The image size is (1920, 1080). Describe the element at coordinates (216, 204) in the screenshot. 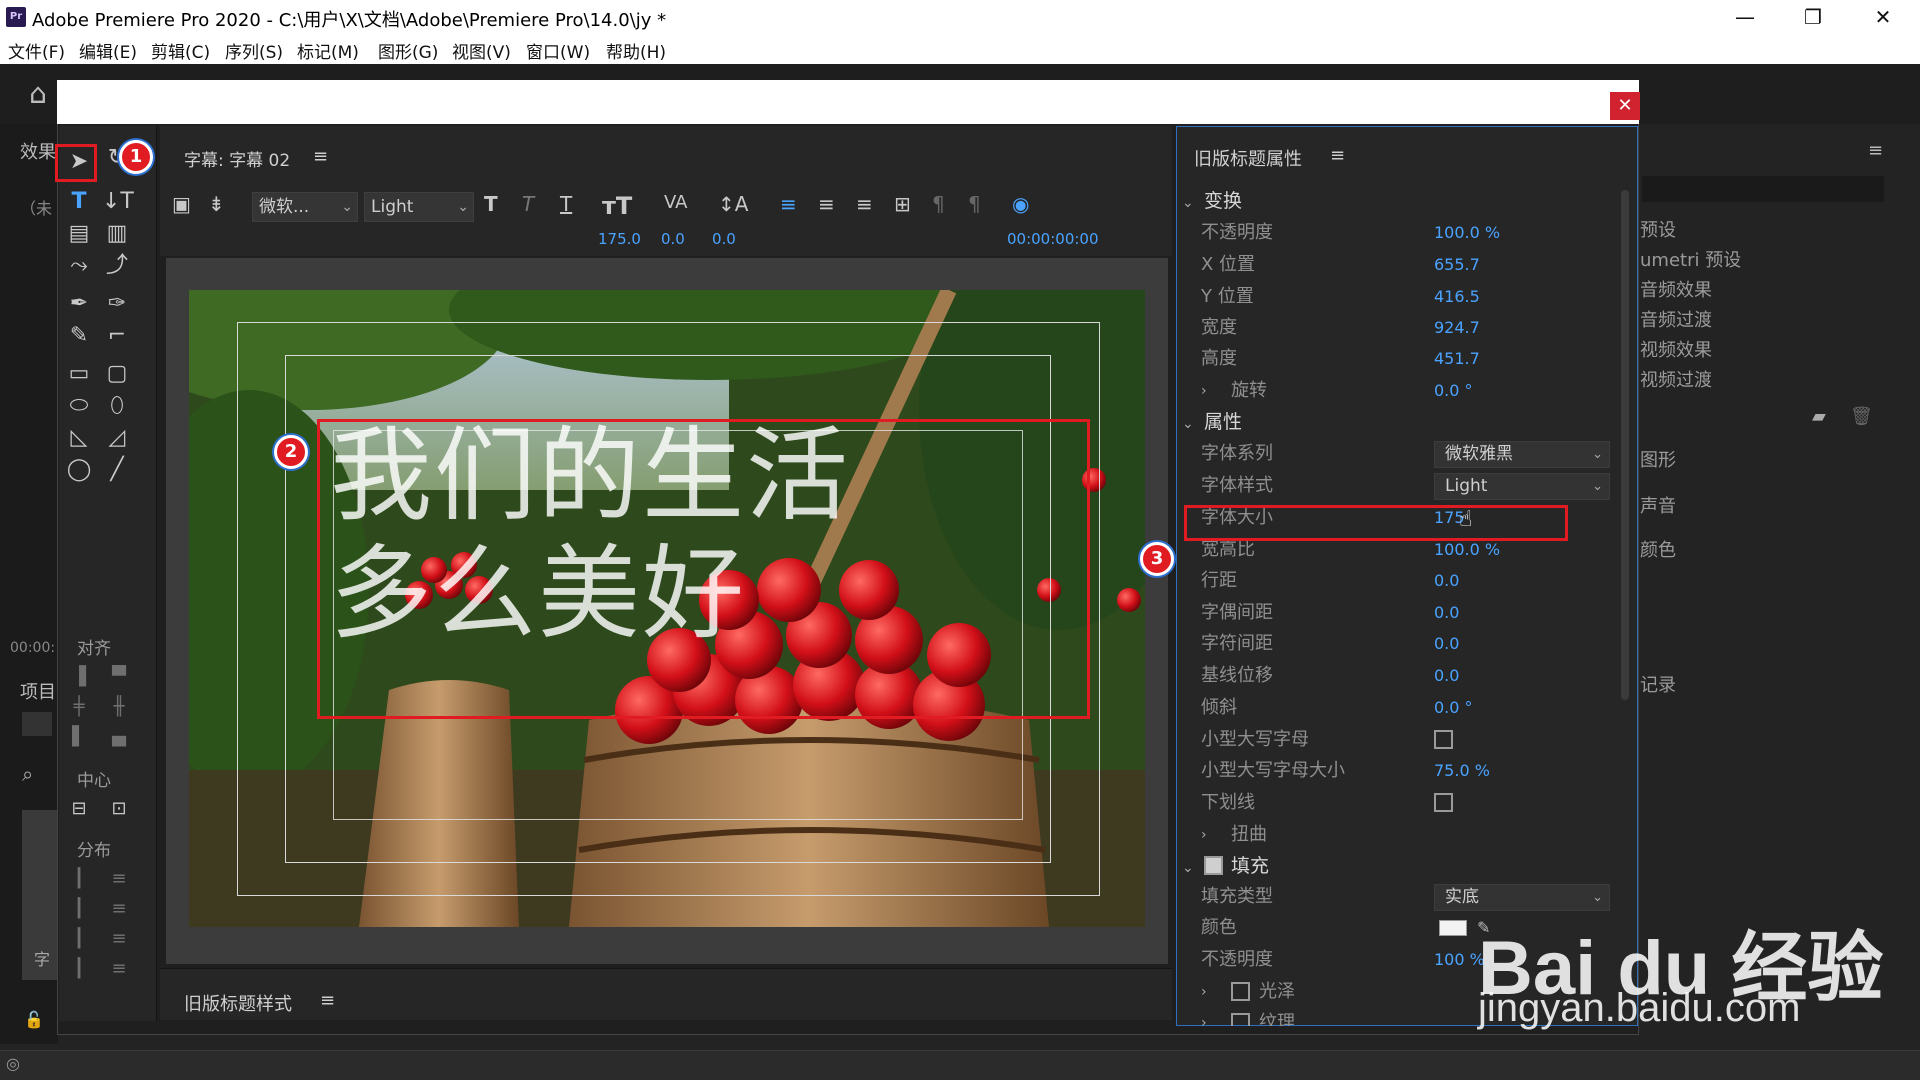

I see `tab-stops-icon: ⇟` at that location.